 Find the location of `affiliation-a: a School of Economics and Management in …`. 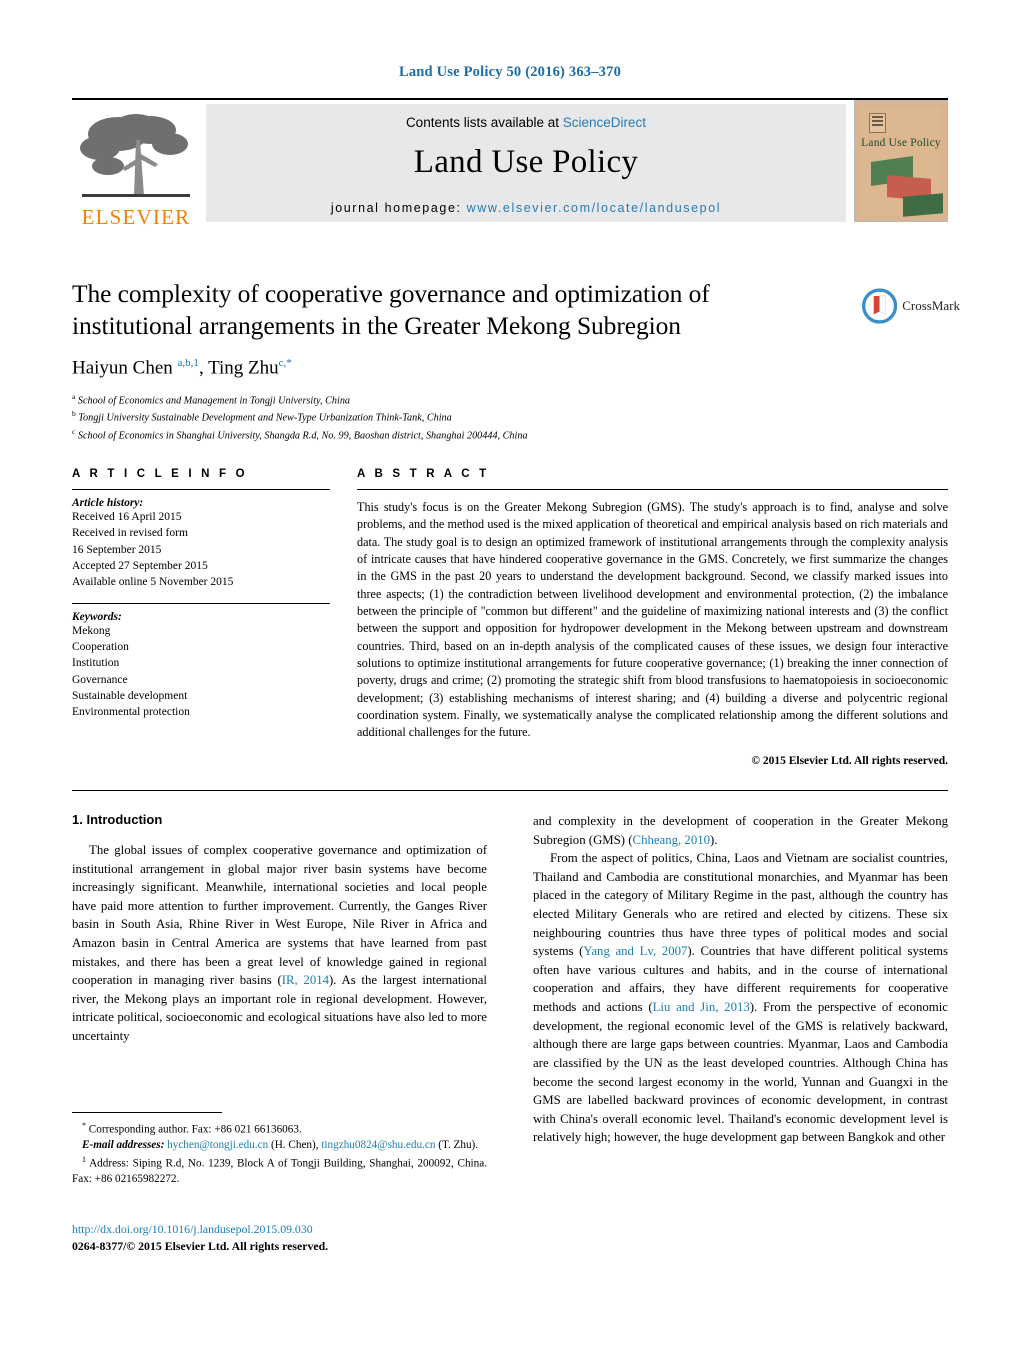

affiliation-a: a School of Economics and Management in … is located at coordinates (452, 400).